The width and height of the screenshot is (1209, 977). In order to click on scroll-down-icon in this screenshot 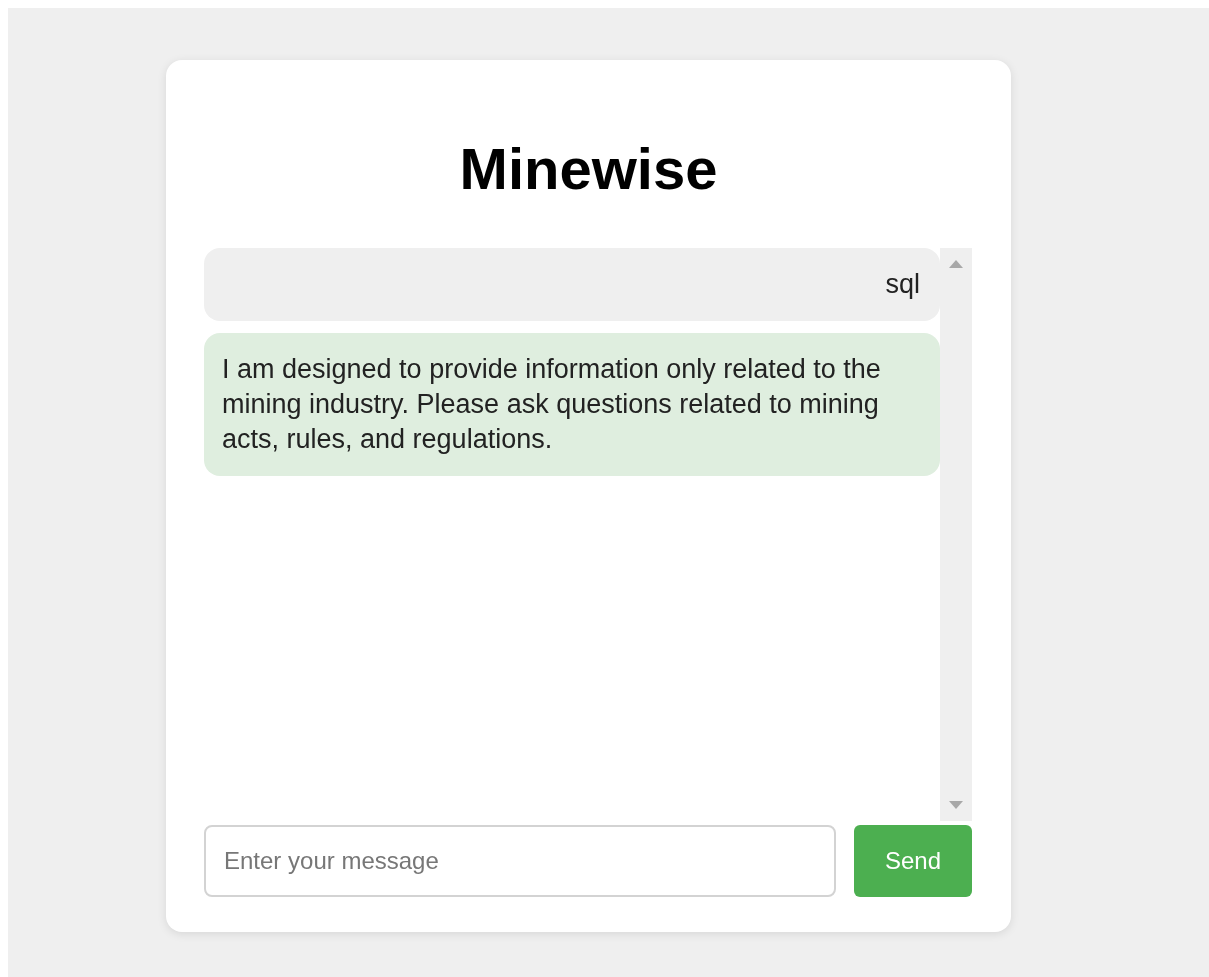, I will do `click(956, 805)`.